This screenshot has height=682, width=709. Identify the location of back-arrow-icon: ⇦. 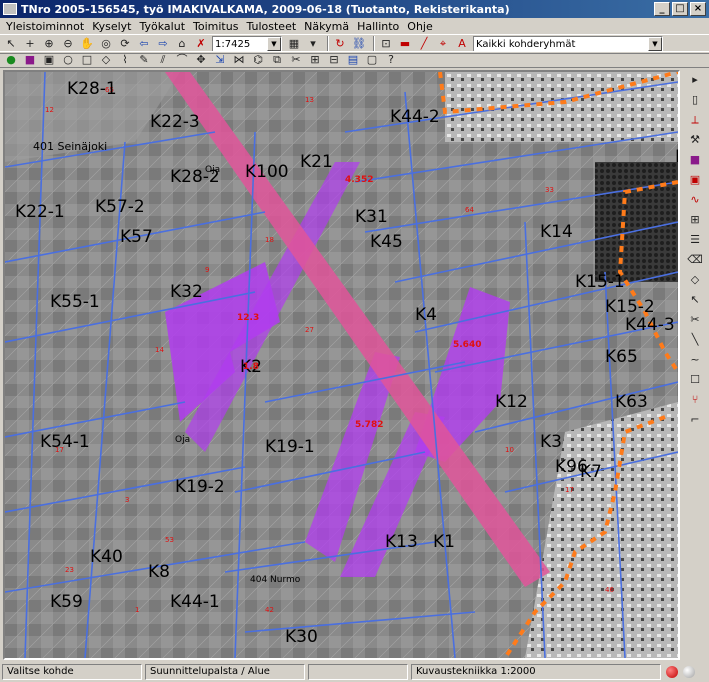
(144, 44).